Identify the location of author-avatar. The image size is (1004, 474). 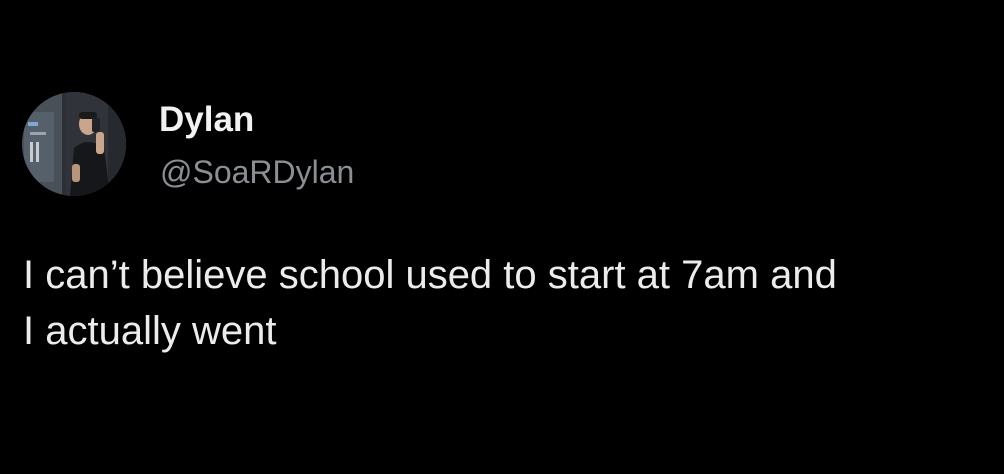
(74, 144).